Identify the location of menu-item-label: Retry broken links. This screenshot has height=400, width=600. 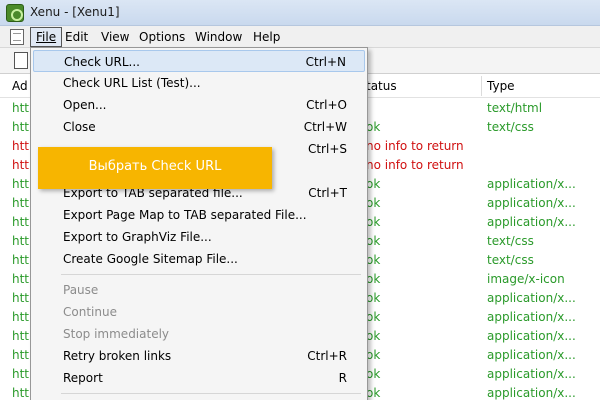
(117, 356).